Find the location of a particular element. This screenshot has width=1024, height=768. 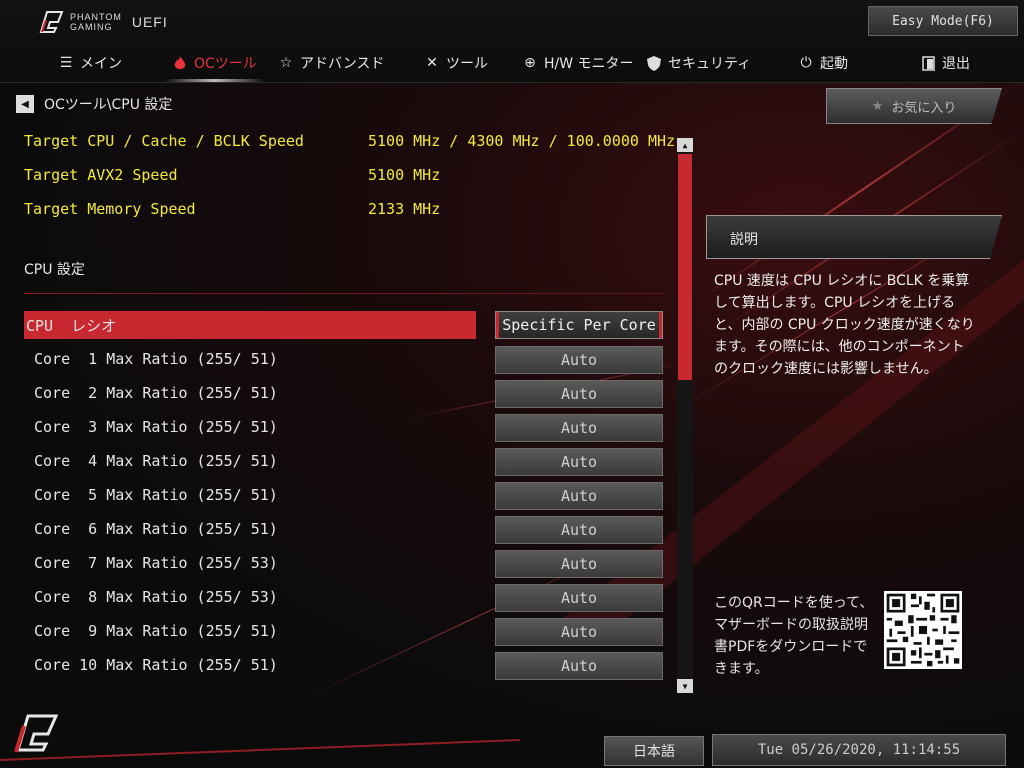

qr-code-icon is located at coordinates (923, 630).